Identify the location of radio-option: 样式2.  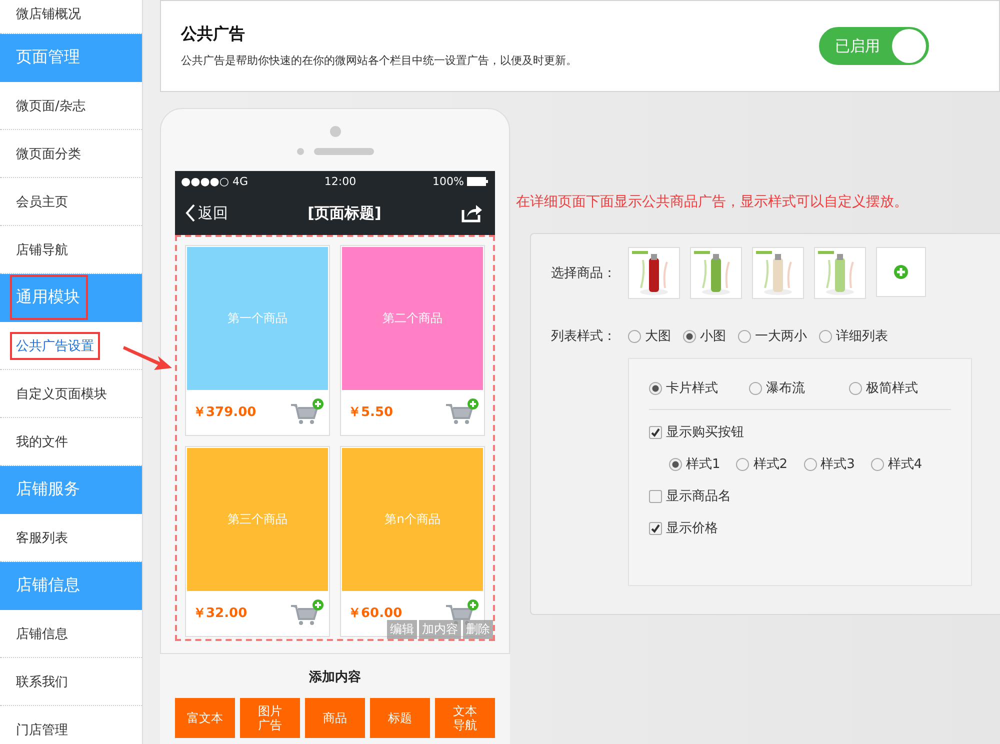
(762, 464).